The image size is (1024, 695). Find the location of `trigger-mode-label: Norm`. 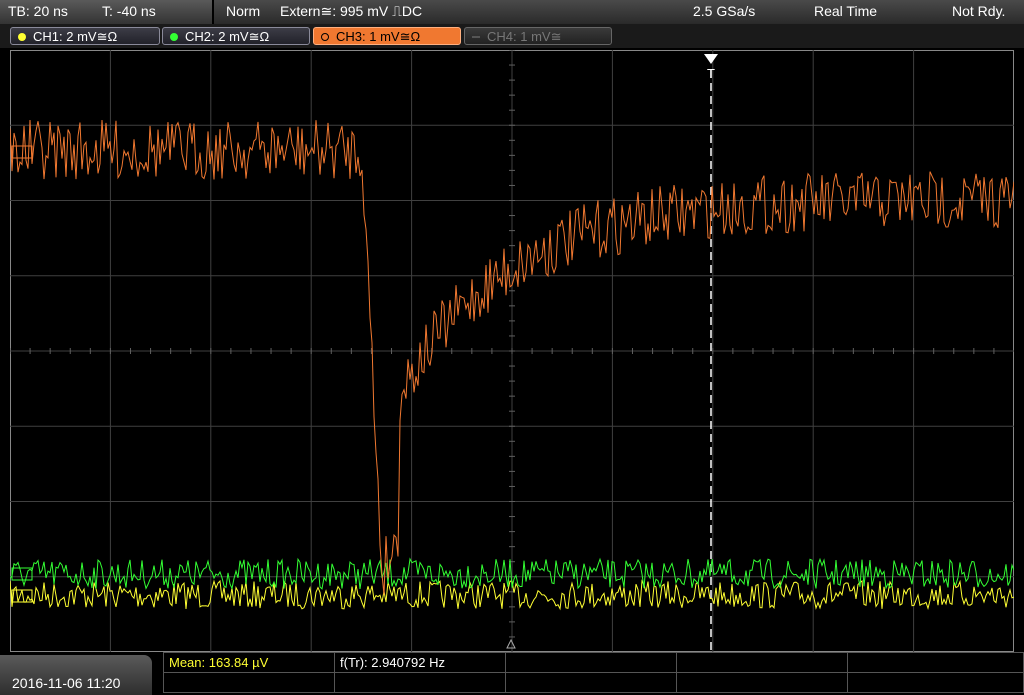

trigger-mode-label: Norm is located at coordinates (243, 11).